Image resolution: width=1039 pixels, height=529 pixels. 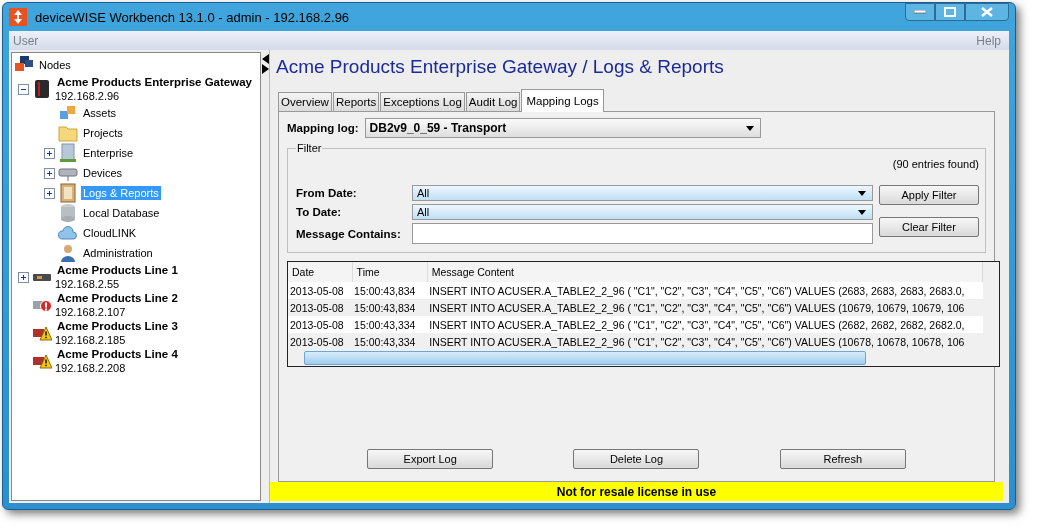 I want to click on maximize-icon, so click(x=950, y=12).